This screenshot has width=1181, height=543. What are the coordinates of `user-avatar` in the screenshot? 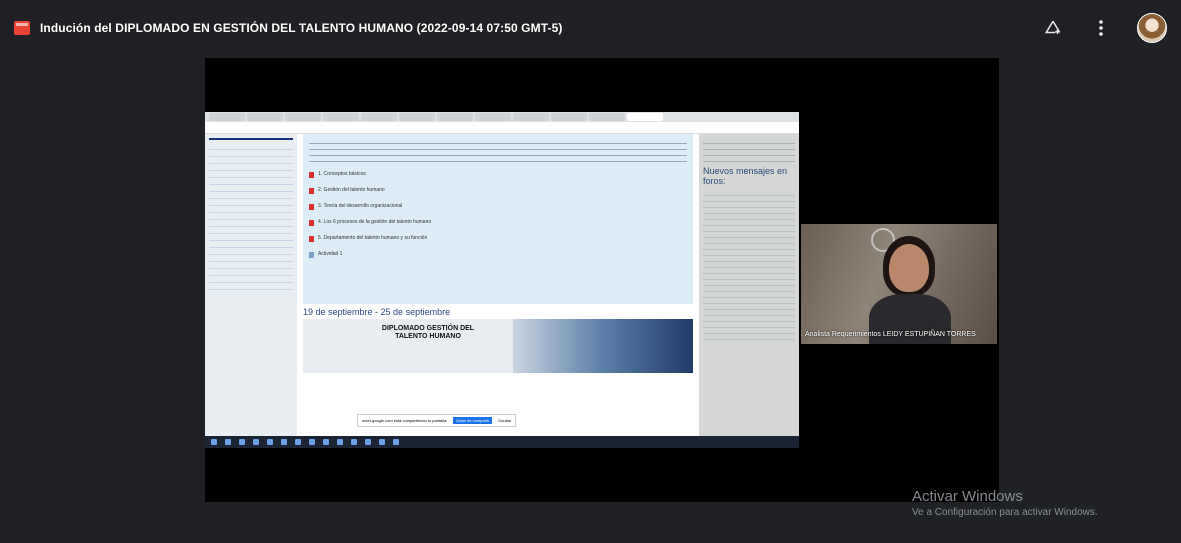 It's located at (1152, 28).